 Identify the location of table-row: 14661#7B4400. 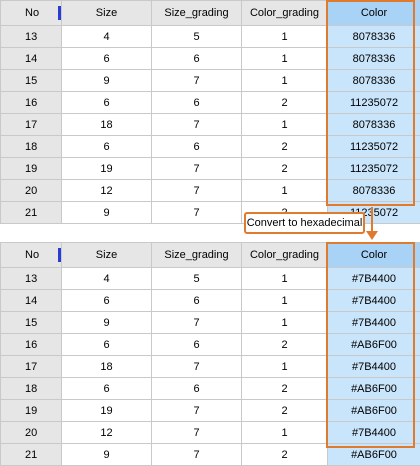
(210, 301).